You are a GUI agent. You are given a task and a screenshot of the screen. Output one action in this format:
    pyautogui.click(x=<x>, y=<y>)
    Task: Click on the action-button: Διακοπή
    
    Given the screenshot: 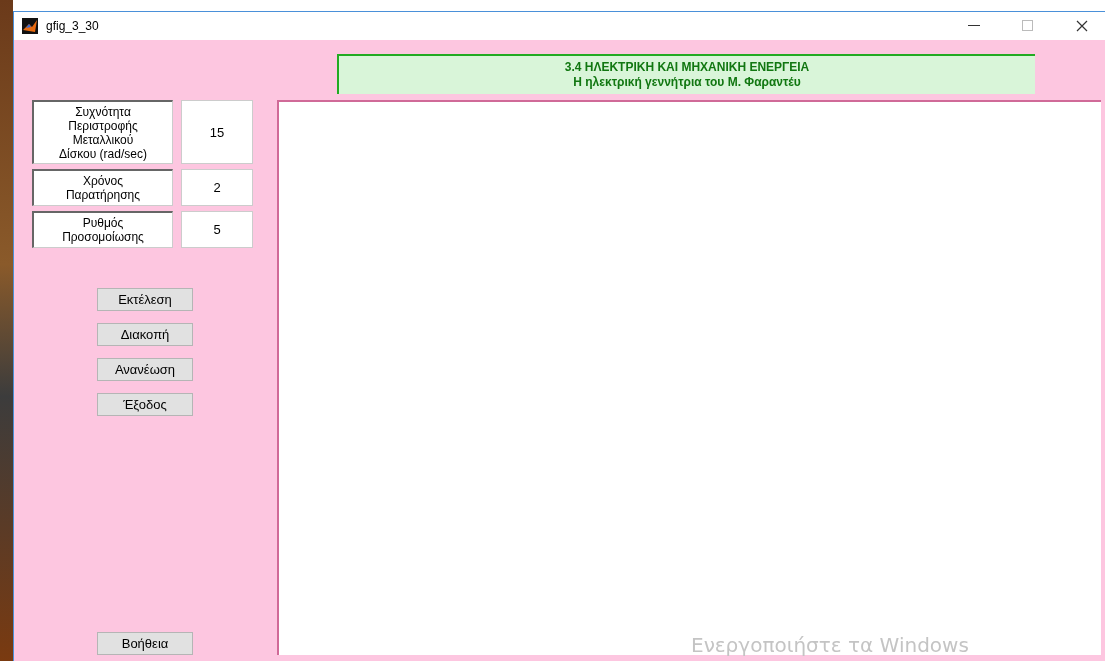 What is the action you would take?
    pyautogui.click(x=145, y=334)
    